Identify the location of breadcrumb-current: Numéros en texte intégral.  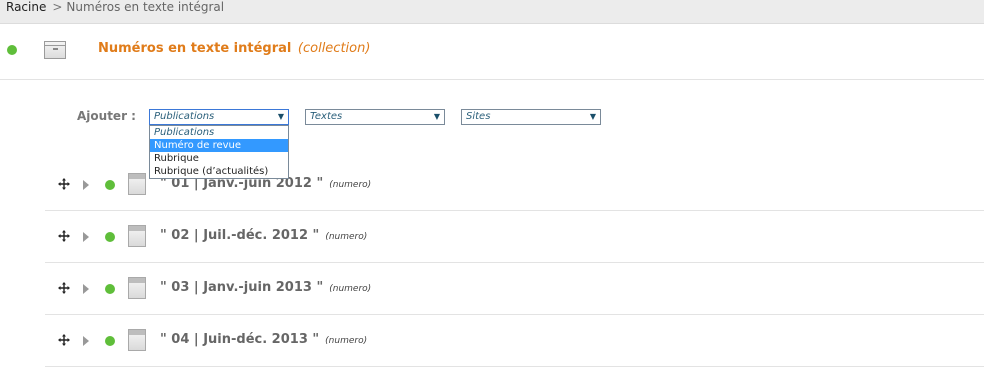
(145, 7).